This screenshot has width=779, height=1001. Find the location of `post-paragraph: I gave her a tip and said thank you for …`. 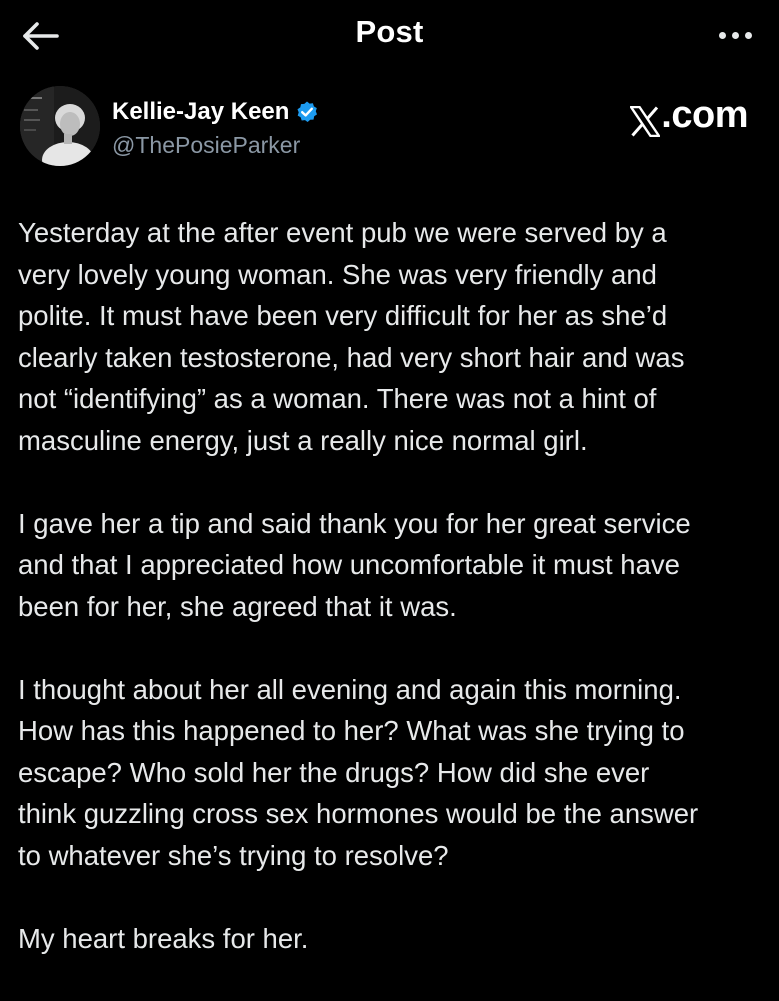

post-paragraph: I gave her a tip and said thank you for … is located at coordinates (354, 564).